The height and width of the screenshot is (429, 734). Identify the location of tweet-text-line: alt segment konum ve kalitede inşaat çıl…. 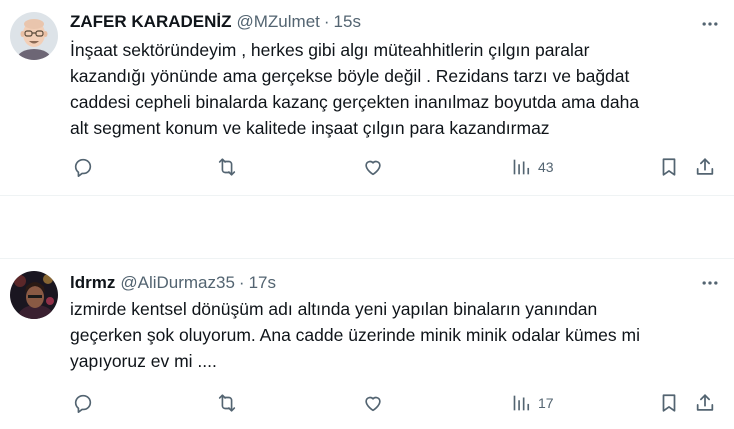
(310, 128).